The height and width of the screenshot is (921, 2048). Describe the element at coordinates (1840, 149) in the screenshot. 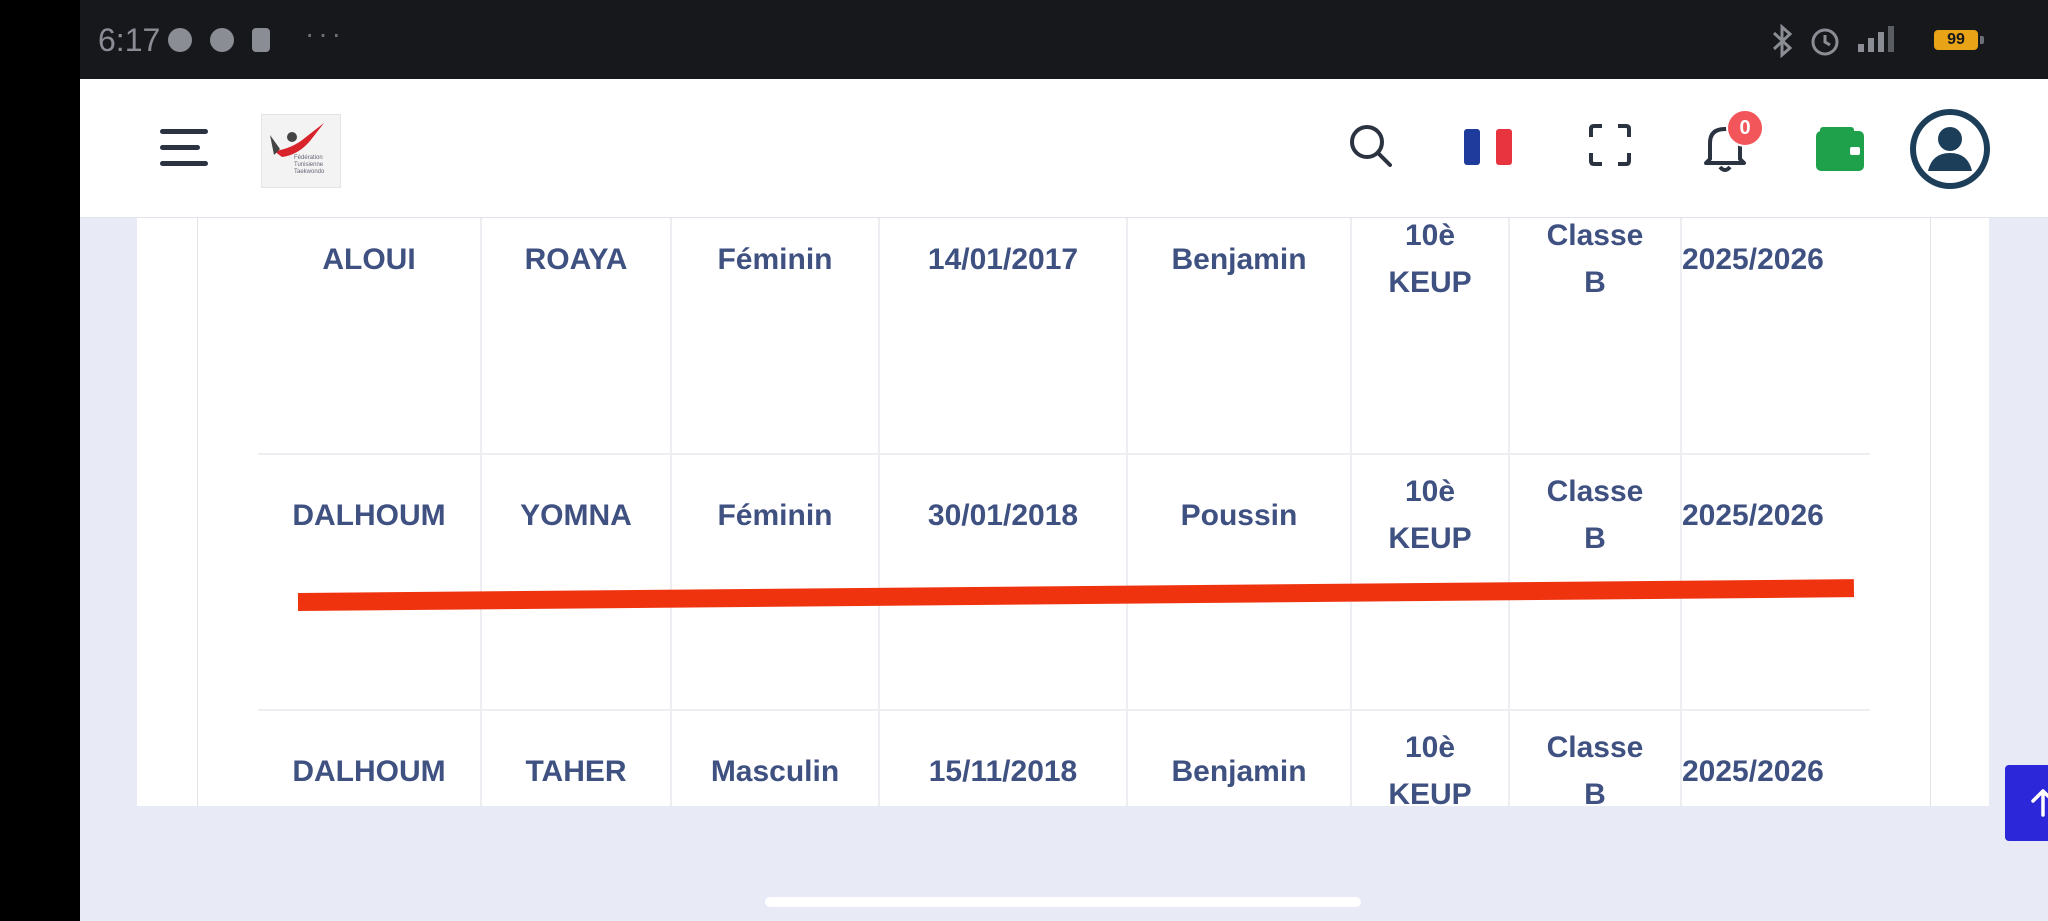

I see `wallet-icon` at that location.